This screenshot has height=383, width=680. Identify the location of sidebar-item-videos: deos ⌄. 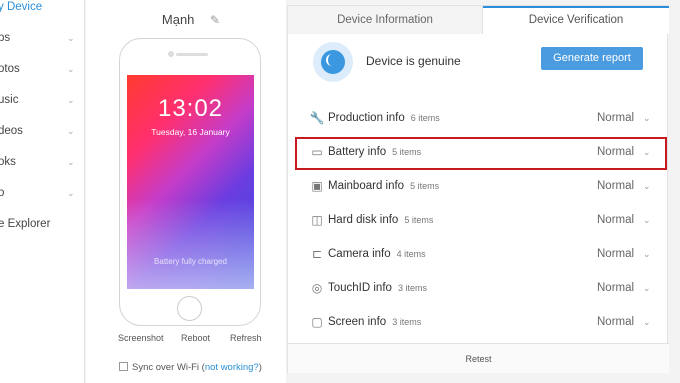
(42, 131).